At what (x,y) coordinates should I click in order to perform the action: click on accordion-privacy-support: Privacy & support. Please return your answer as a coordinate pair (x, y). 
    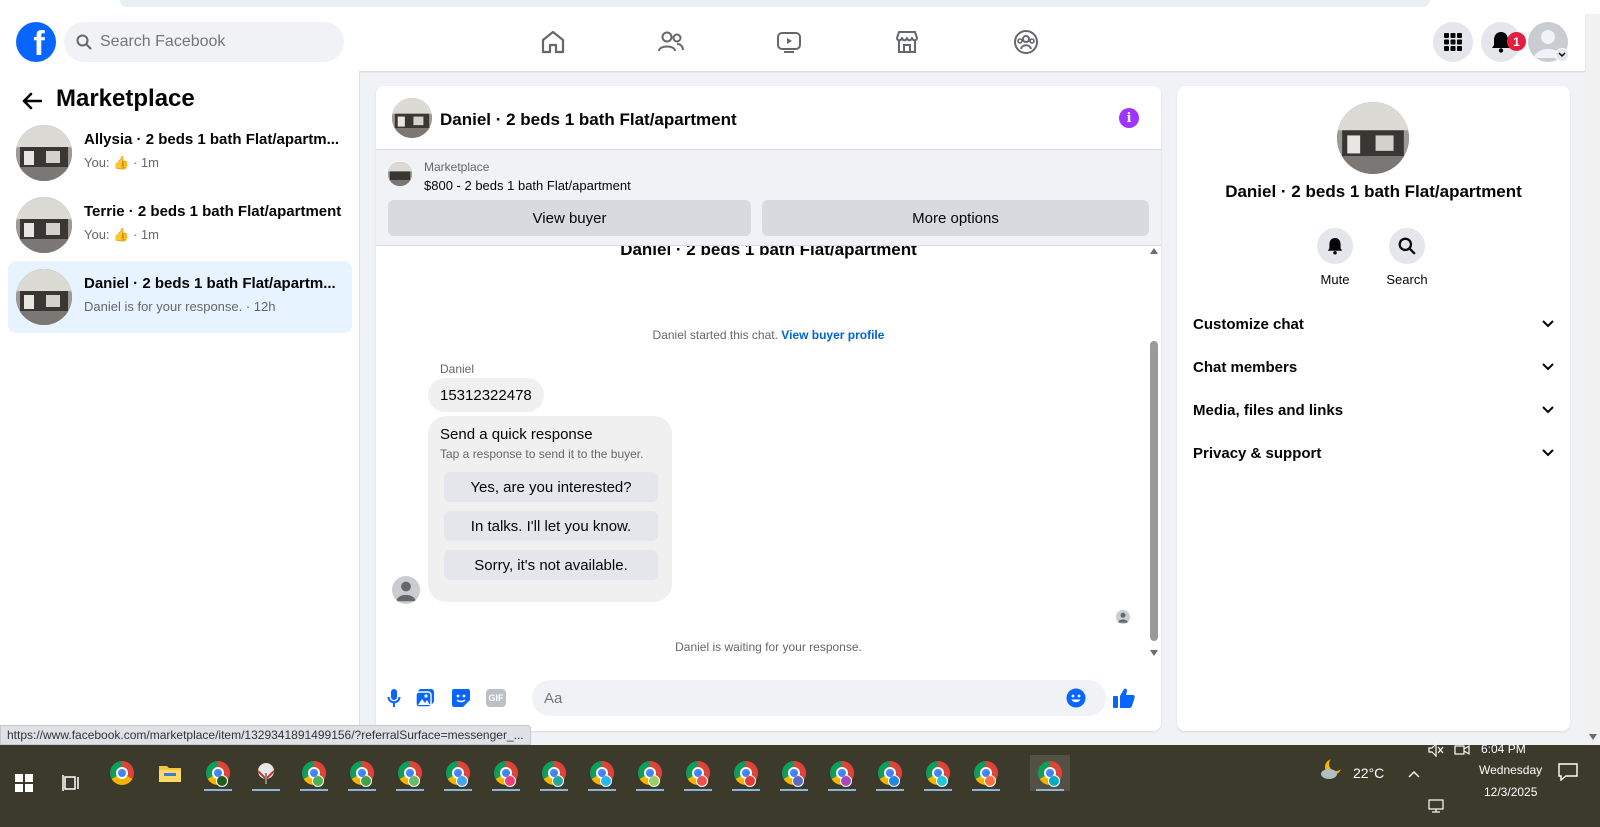
    Looking at the image, I should click on (1373, 453).